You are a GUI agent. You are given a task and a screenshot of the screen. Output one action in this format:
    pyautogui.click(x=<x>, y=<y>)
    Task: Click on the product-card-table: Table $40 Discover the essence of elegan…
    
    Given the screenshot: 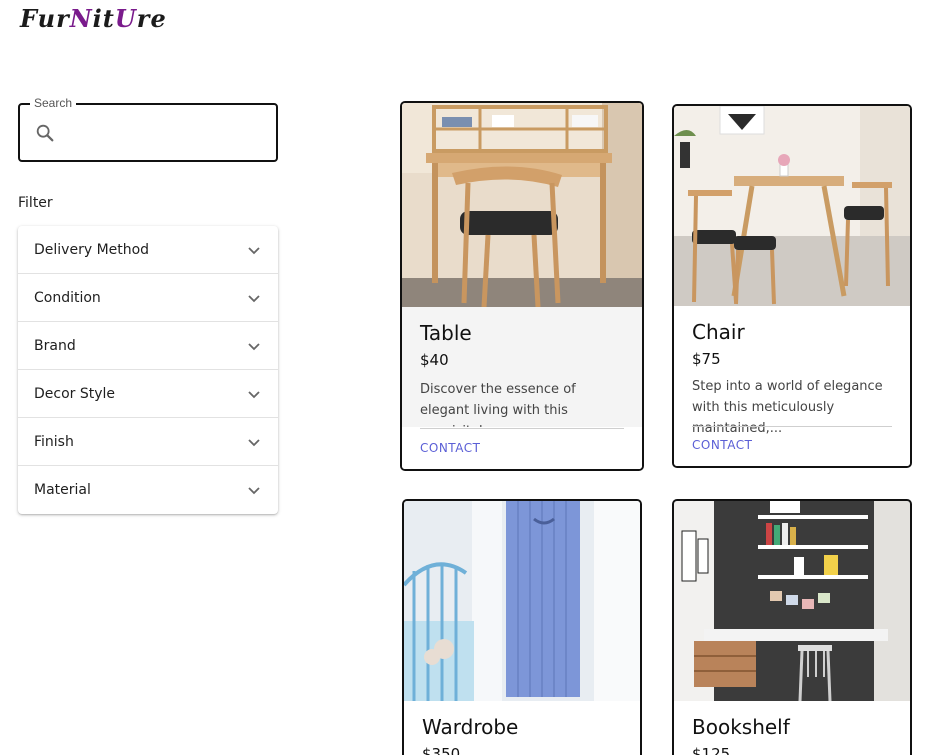 What is the action you would take?
    pyautogui.click(x=522, y=286)
    